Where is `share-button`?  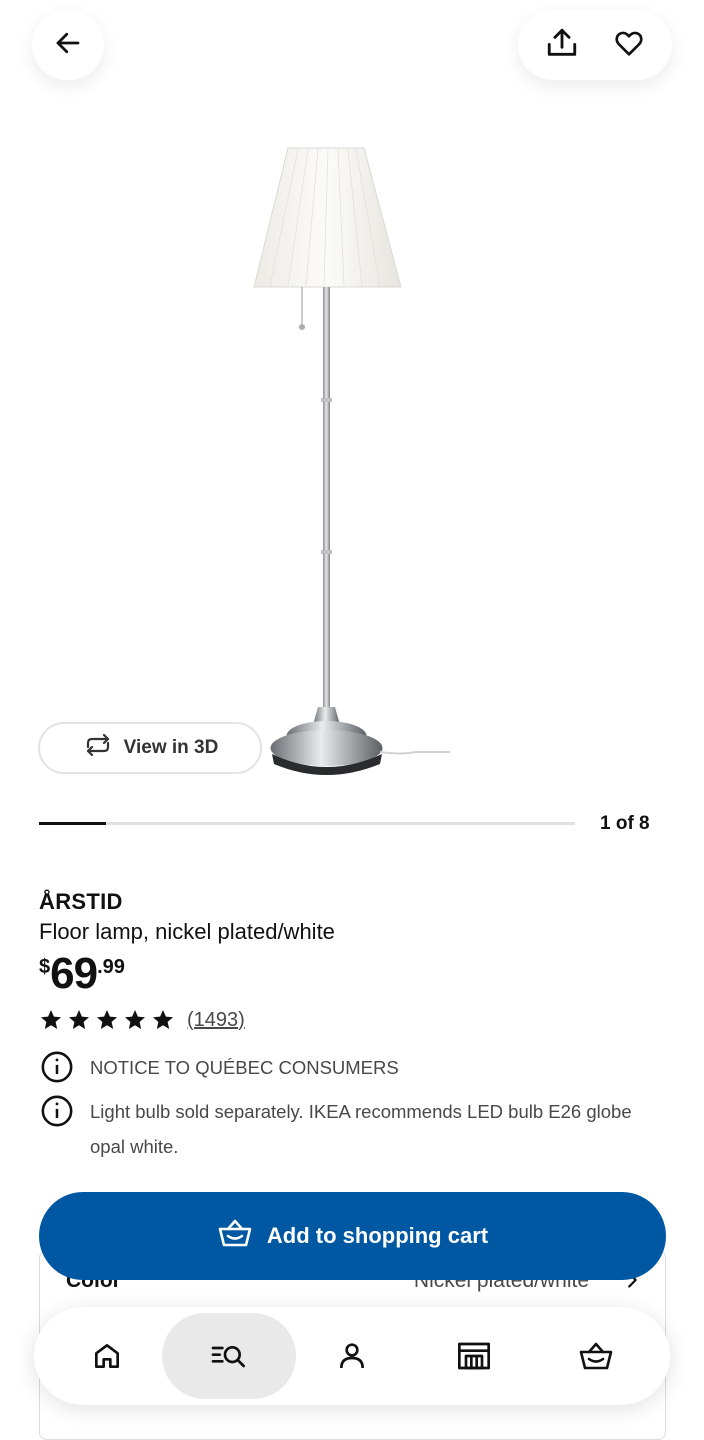 share-button is located at coordinates (562, 45).